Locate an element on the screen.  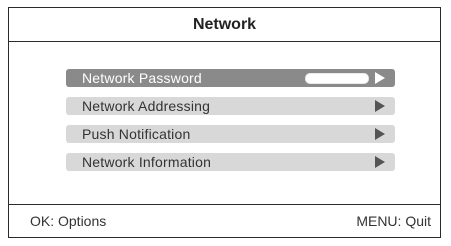
password-value-field is located at coordinates (337, 78).